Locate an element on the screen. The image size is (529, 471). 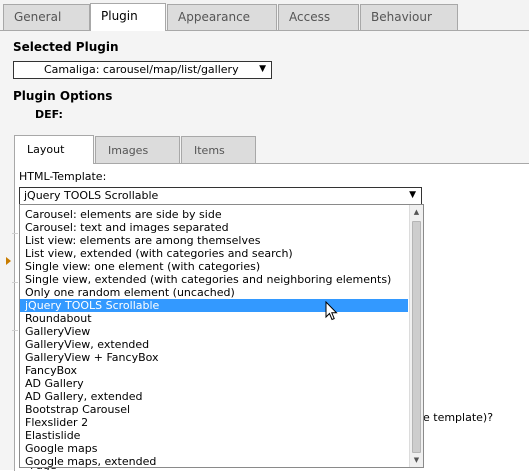
template-option: Bootstrap Carousel is located at coordinates (214, 409).